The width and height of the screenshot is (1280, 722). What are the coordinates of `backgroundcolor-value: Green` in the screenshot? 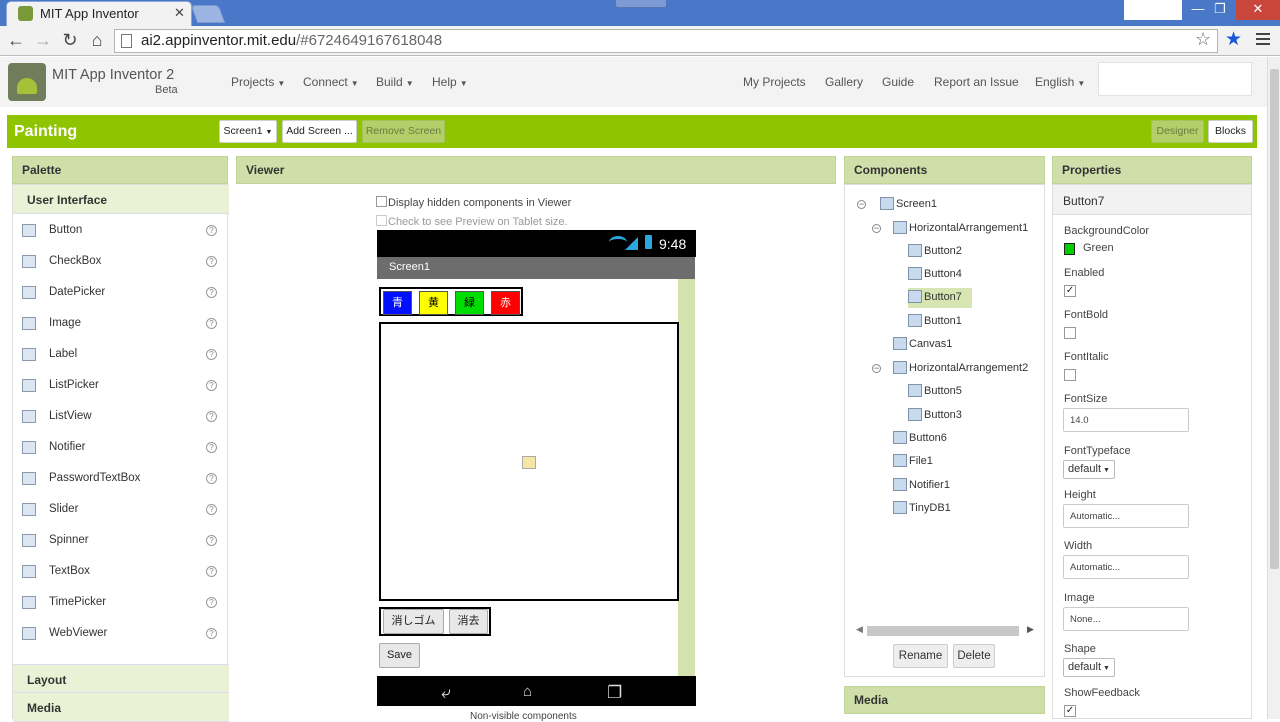 It's located at (1098, 248).